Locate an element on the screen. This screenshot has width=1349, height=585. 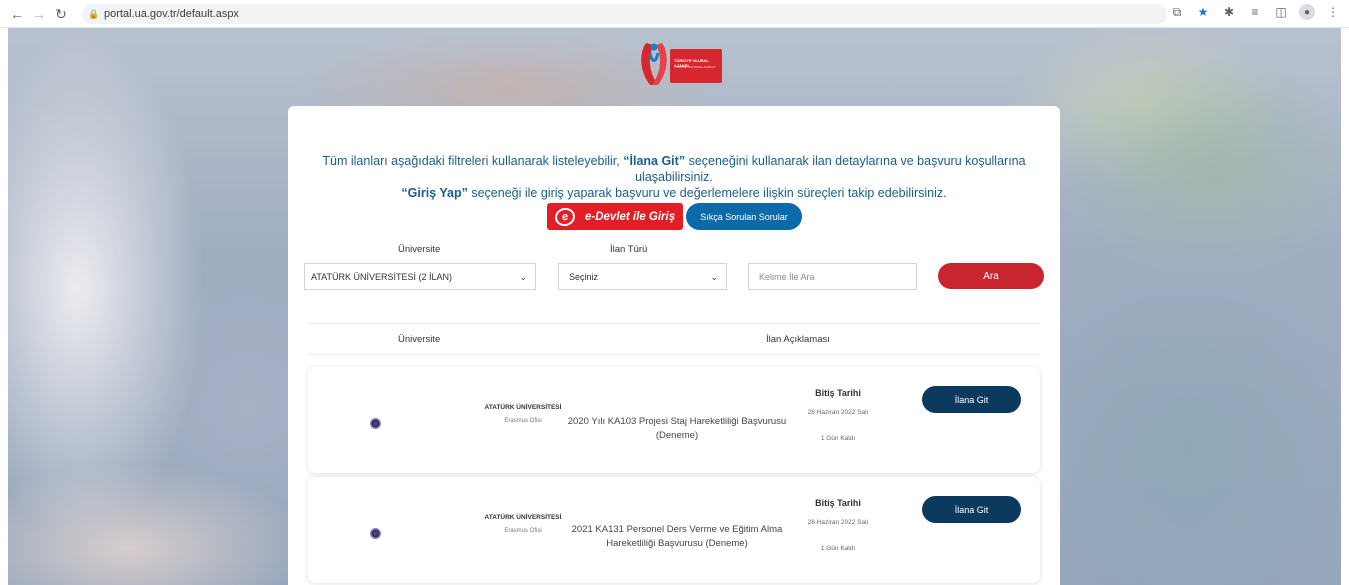
edevlet-login-button: e e-Devlet ile Giriş is located at coordinates (615, 216).